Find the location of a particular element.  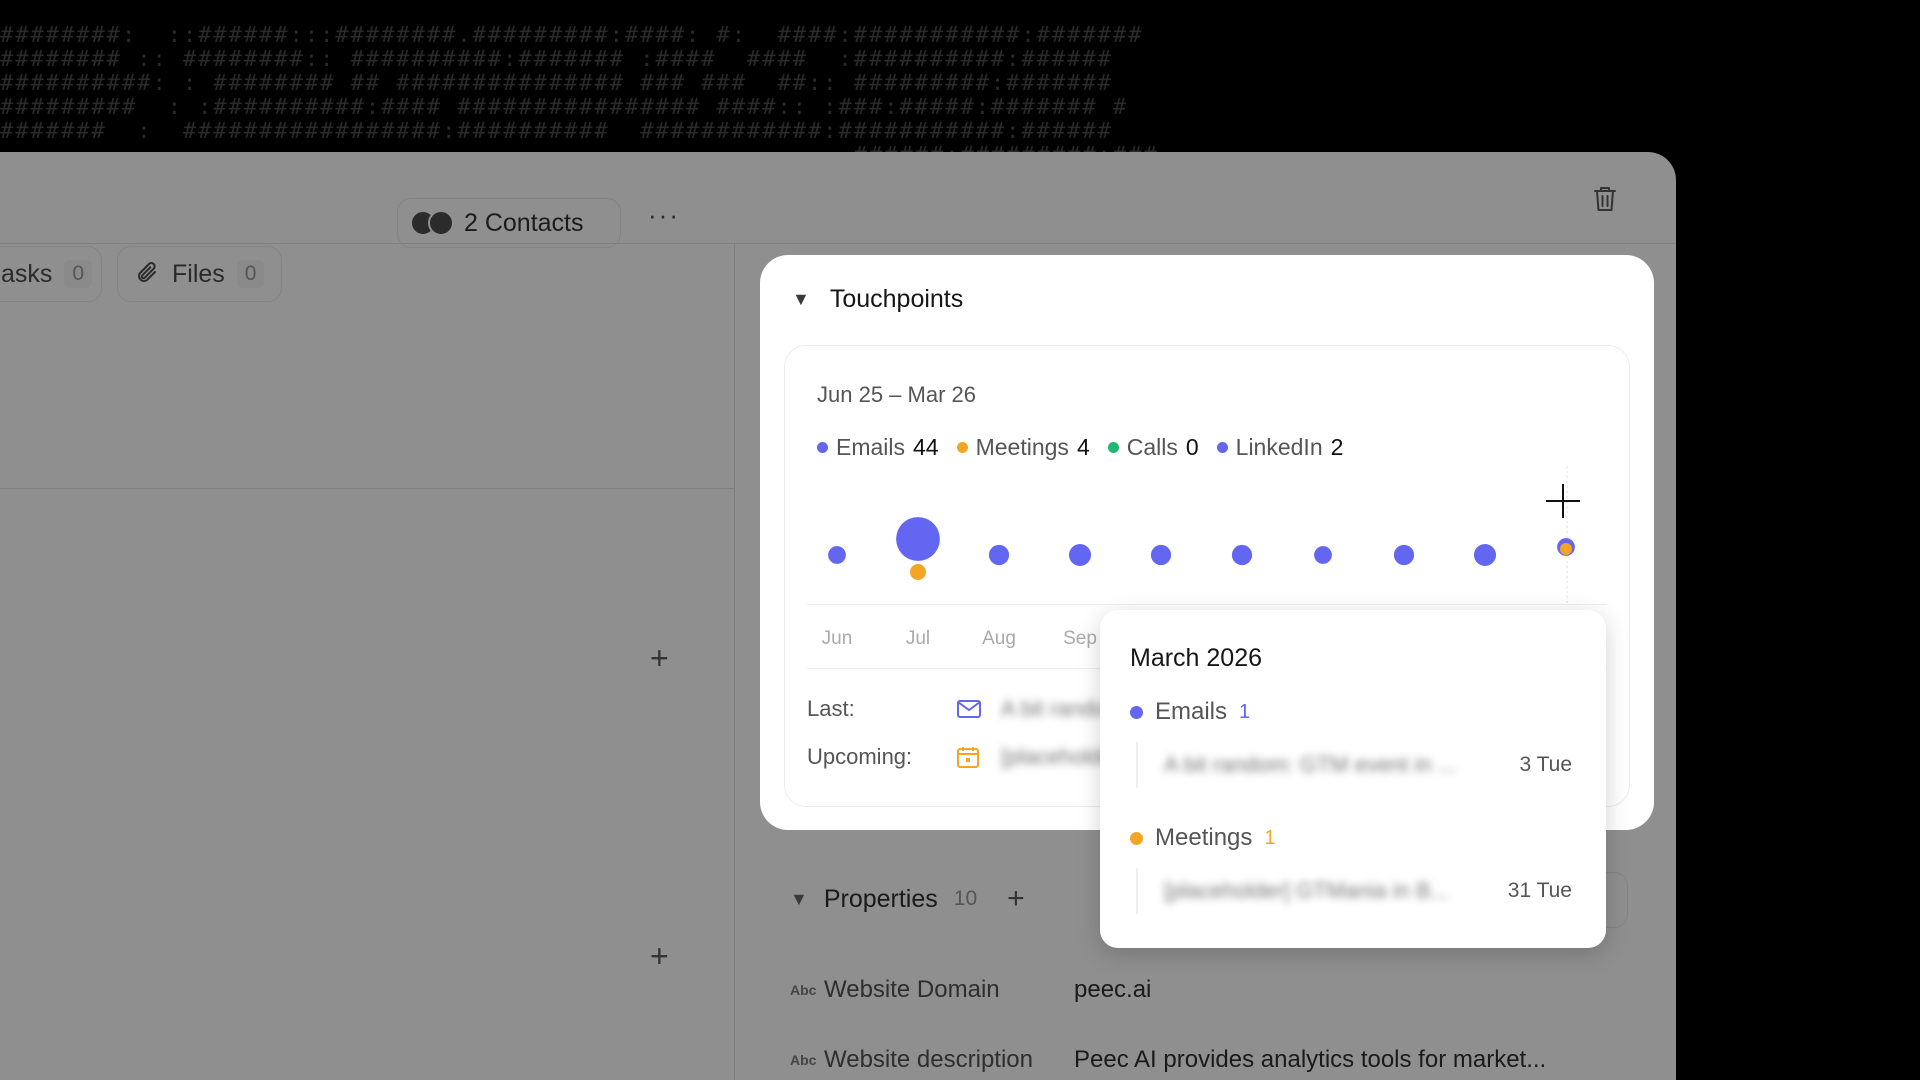

paperclip-icon is located at coordinates (147, 272).